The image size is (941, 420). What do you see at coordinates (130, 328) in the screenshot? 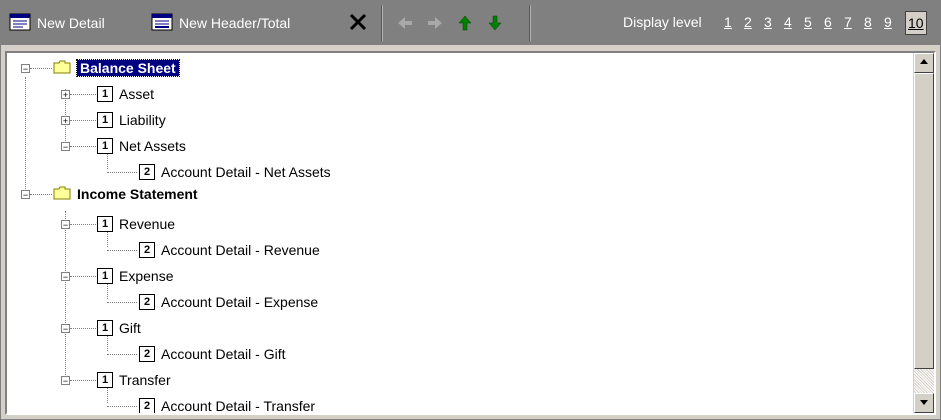
I see `tree-row-label: Gift` at bounding box center [130, 328].